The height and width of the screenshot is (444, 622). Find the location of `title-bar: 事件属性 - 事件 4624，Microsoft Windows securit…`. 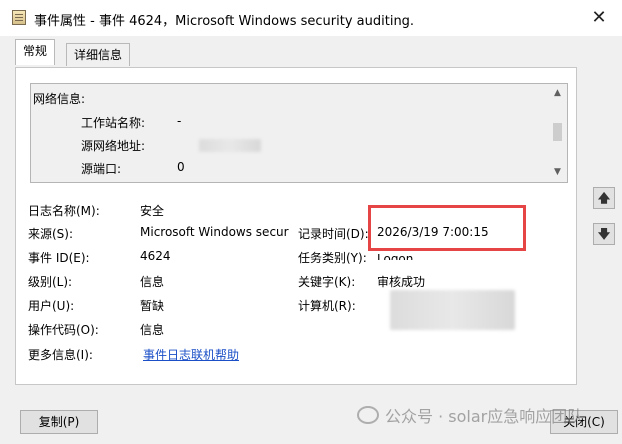

title-bar: 事件属性 - 事件 4624，Microsoft Windows securit… is located at coordinates (311, 18).